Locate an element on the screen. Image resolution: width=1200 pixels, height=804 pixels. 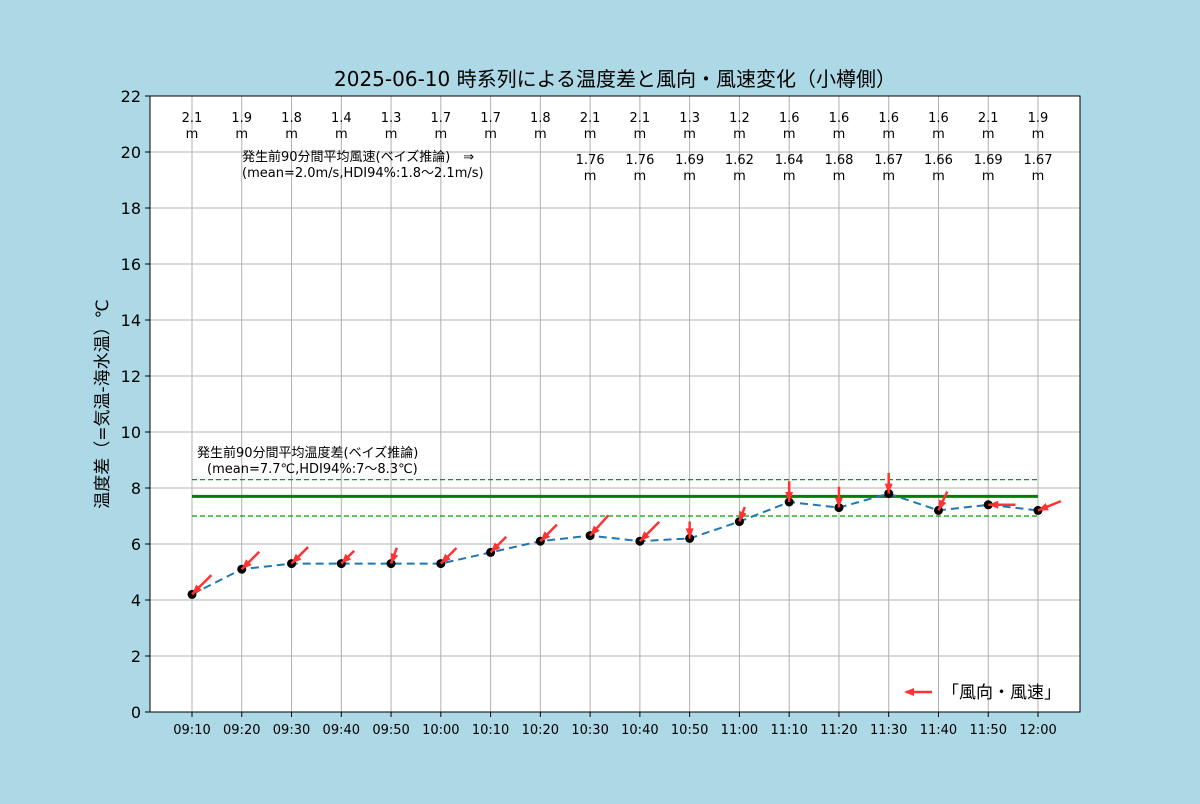
wind-annotation-line1: 発生前90分間平均風速(ベイズ推論) ⇒ is located at coordinates (358, 157).